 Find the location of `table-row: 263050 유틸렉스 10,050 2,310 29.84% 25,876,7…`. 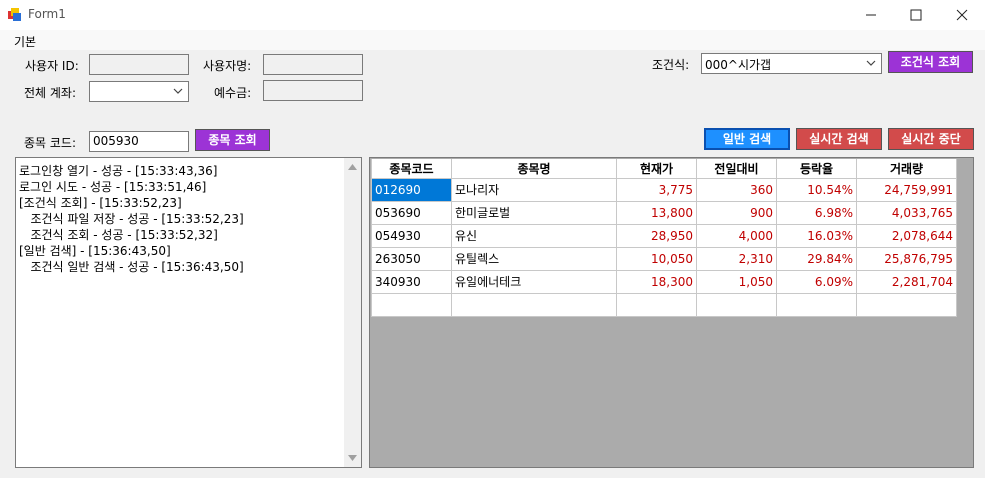

table-row: 263050 유틸렉스 10,050 2,310 29.84% 25,876,7… is located at coordinates (664, 258).